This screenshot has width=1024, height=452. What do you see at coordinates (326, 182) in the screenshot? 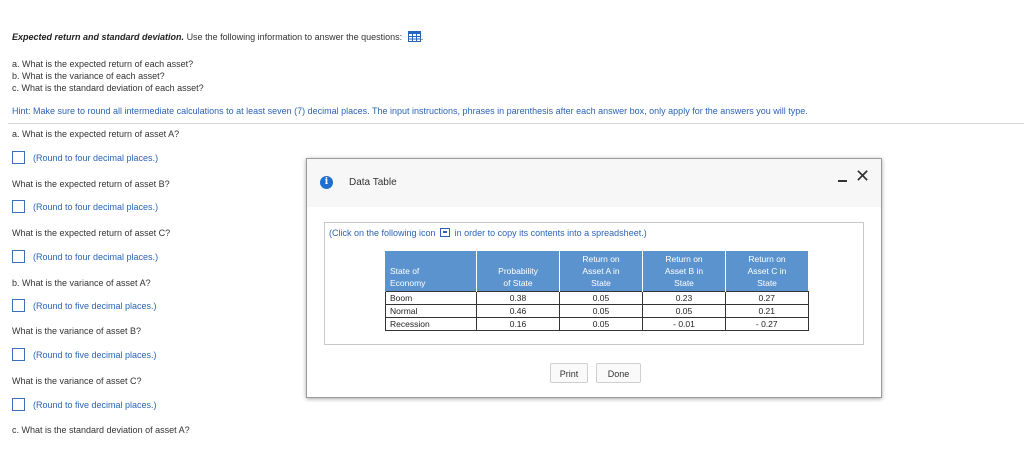
I see `info-icon: i` at bounding box center [326, 182].